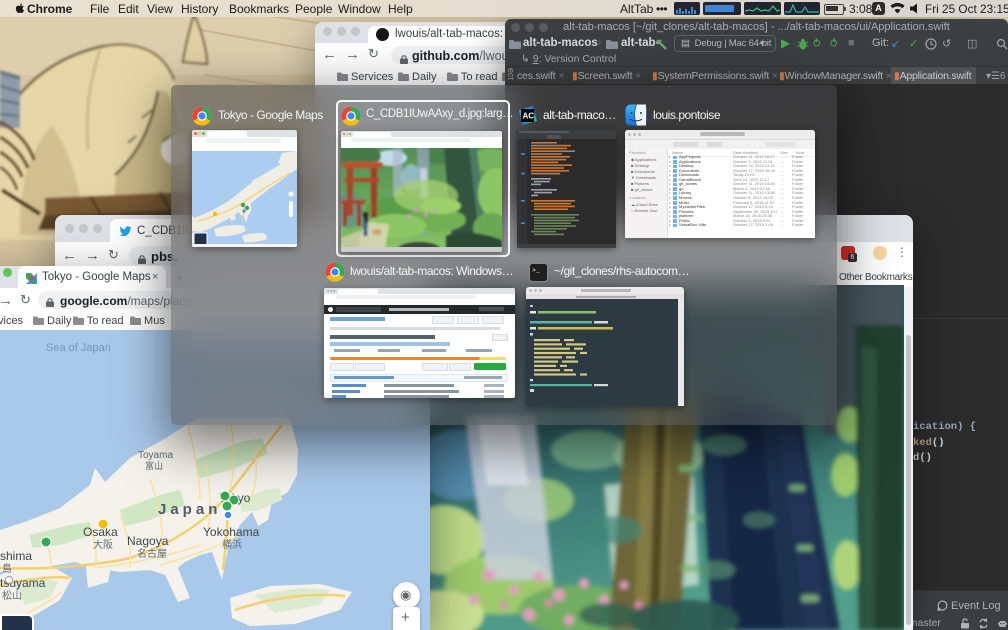 The image size is (1008, 630). I want to click on svg-text: 島, so click(7, 568).